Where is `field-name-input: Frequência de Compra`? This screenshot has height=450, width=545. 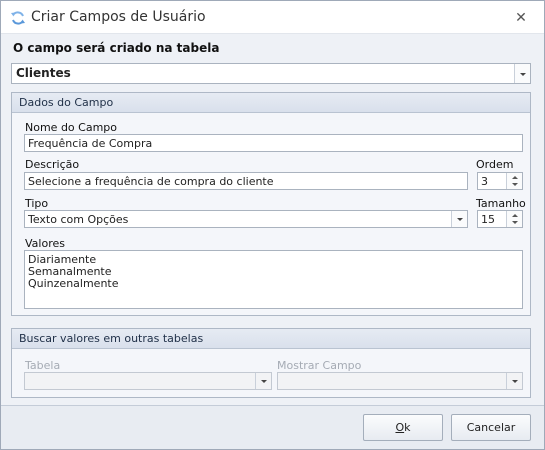 field-name-input: Frequência de Compra is located at coordinates (273, 143).